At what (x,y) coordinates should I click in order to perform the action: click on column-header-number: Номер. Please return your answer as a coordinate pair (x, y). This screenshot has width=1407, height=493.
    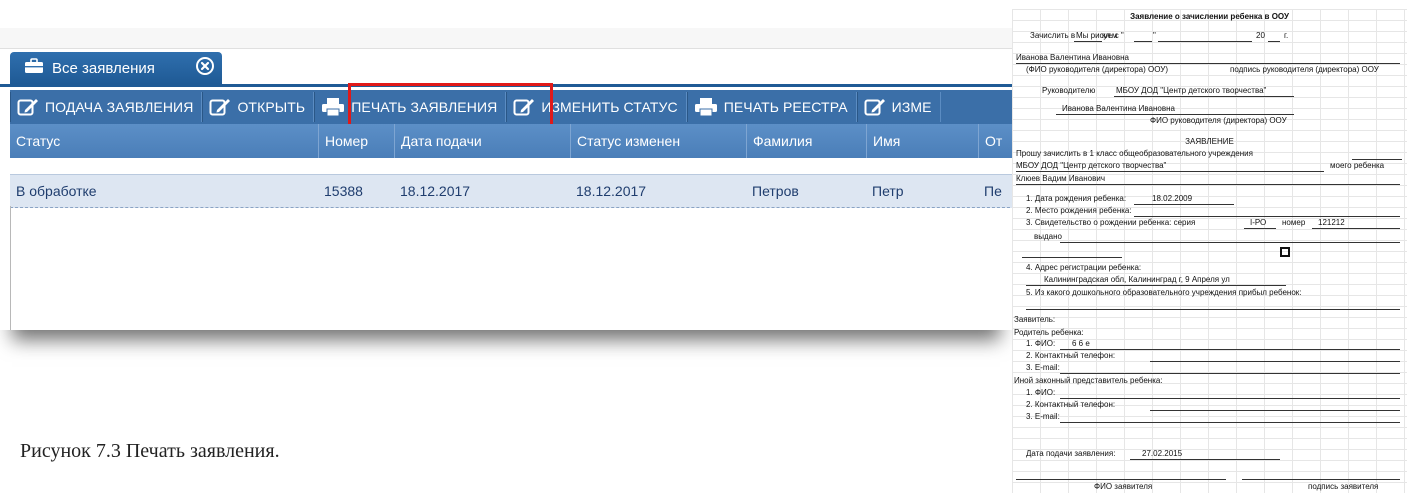
    Looking at the image, I should click on (356, 141).